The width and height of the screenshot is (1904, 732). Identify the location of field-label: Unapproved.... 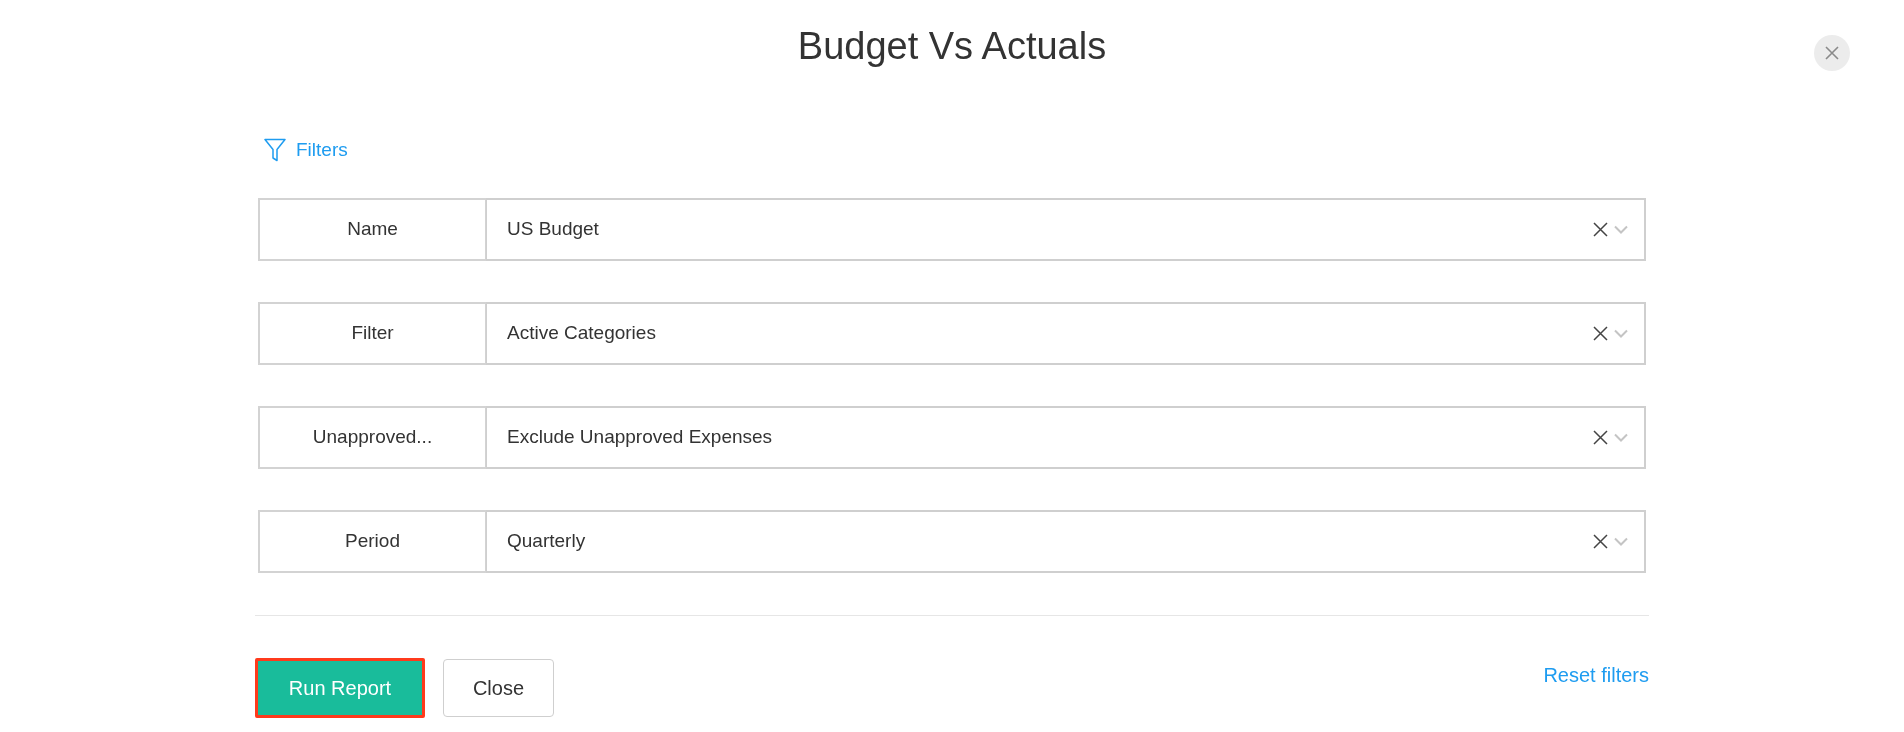
(372, 437).